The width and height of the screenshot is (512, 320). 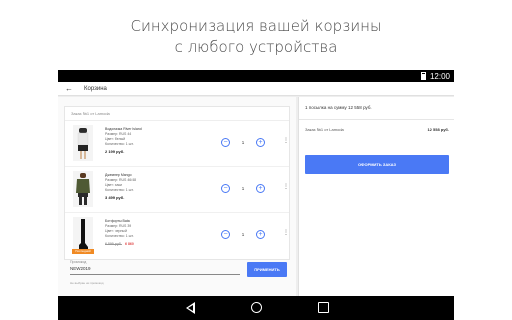 I want to click on item-price-block: 6 899 руб. 6 860, so click(x=140, y=244).